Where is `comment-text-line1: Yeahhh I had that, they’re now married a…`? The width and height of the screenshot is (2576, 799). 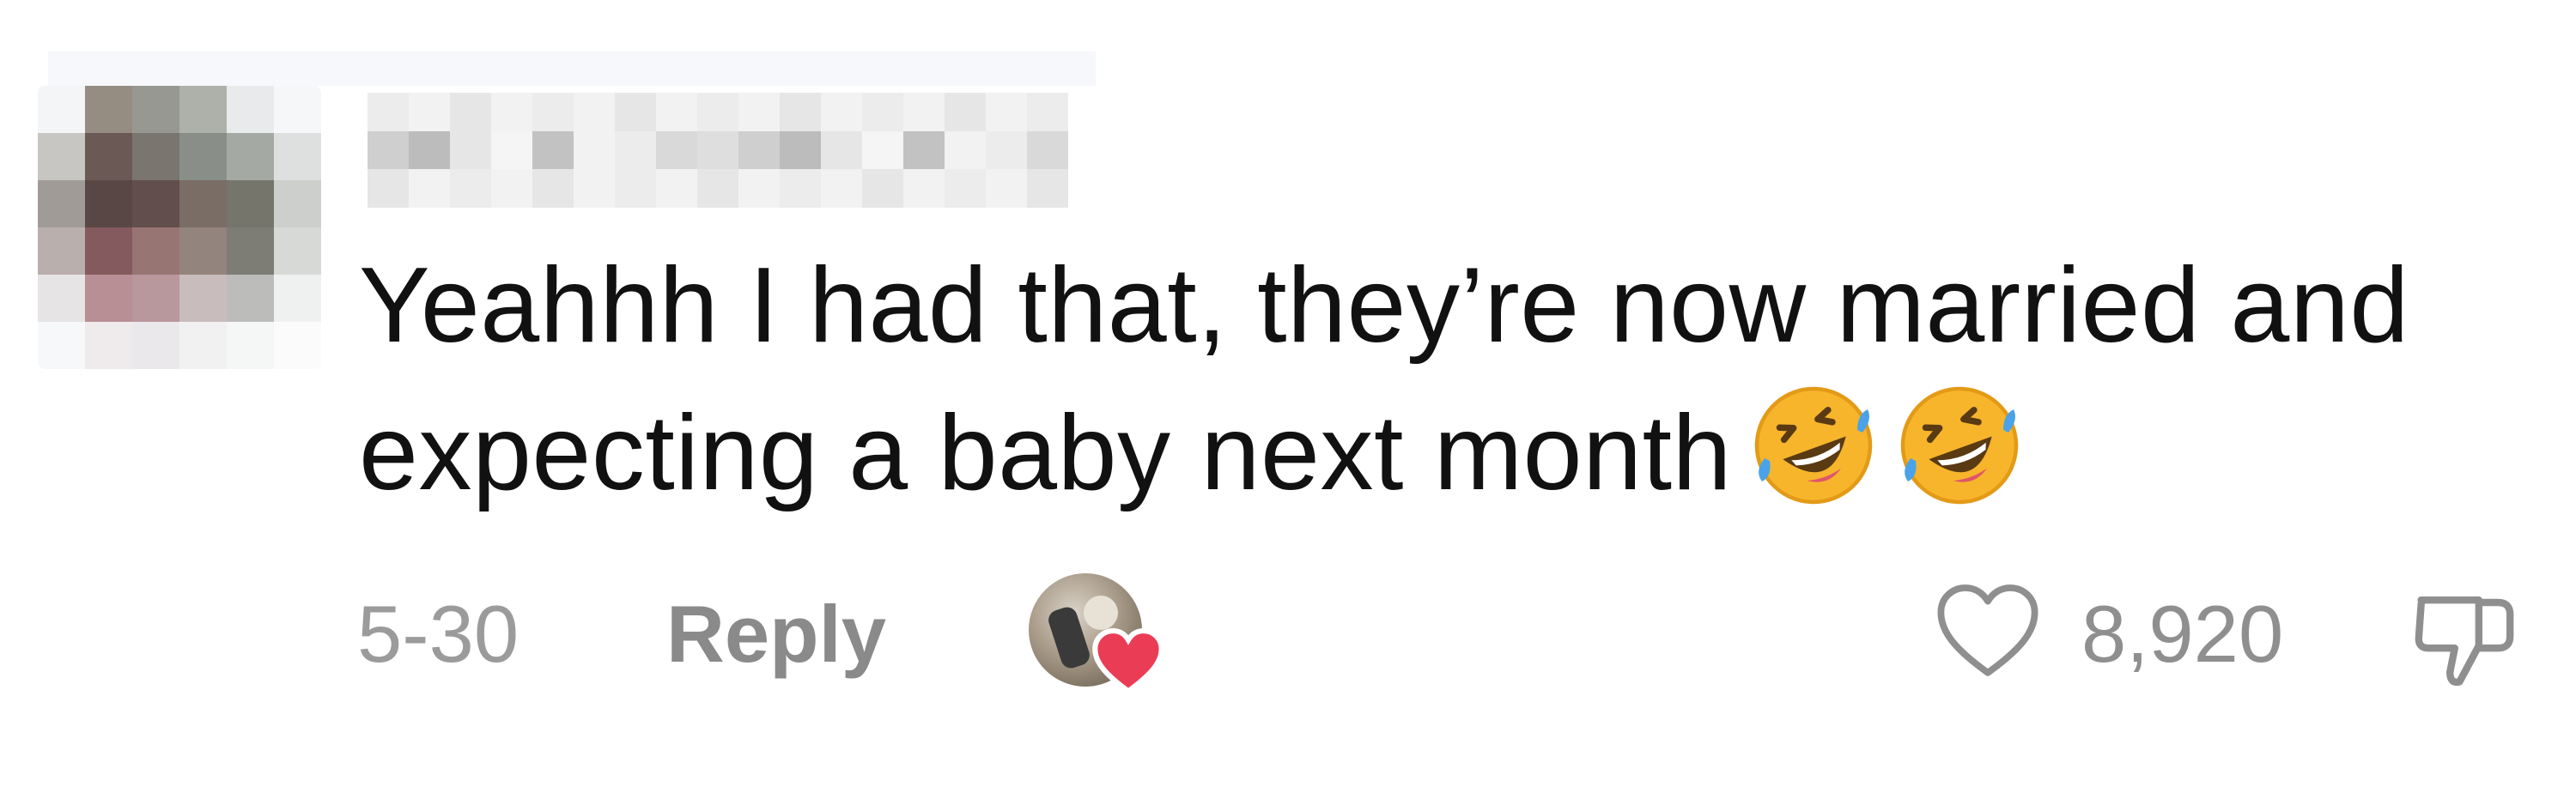
comment-text-line1: Yeahhh I had that, they’re now married a… is located at coordinates (1384, 306).